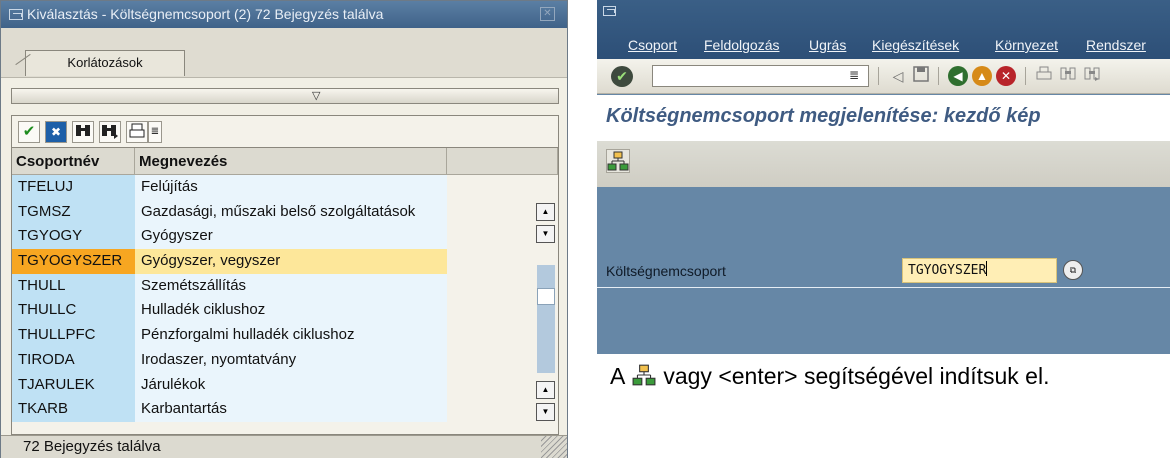 The width and height of the screenshot is (1170, 458). I want to click on window-icon, so click(16, 14).